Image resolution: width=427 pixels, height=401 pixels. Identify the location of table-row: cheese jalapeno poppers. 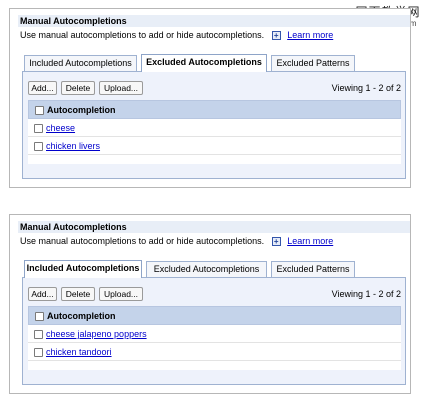
(214, 334).